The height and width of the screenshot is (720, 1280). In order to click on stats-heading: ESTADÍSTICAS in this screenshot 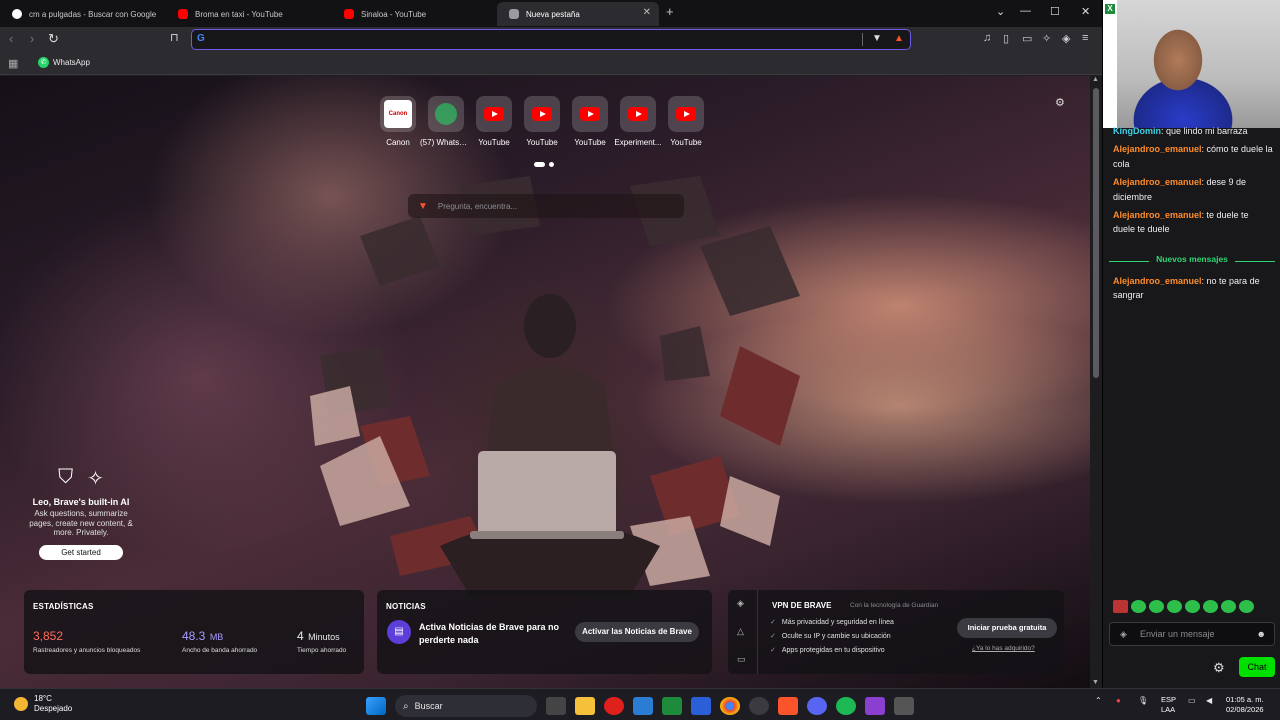, I will do `click(63, 606)`.